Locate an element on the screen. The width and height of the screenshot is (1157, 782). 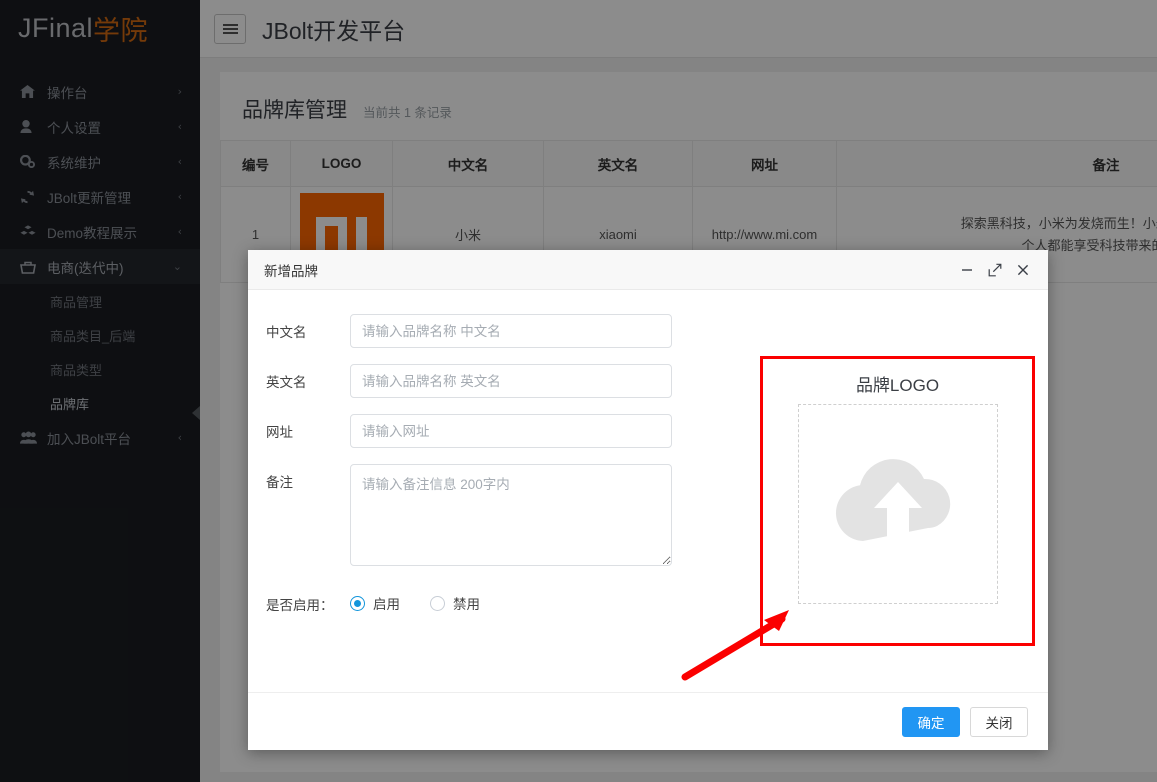
cloud-upload-icon is located at coordinates (892, 500).